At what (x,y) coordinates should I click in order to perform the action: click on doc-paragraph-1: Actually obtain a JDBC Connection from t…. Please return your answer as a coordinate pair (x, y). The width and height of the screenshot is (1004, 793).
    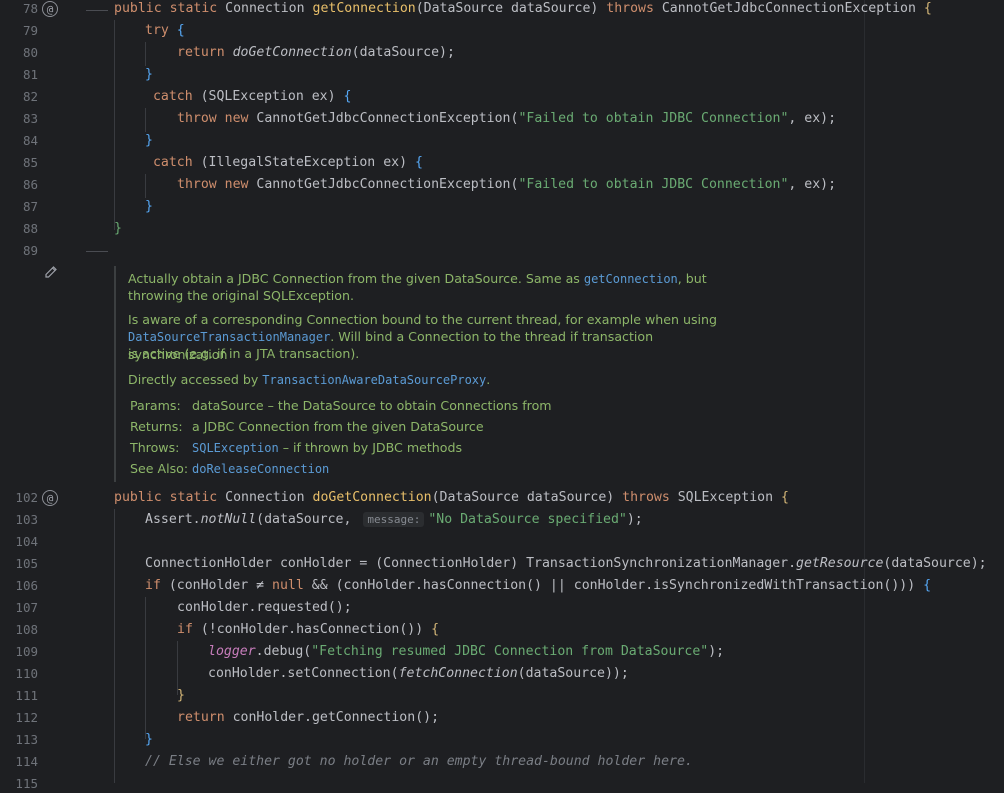
    Looking at the image, I should click on (417, 279).